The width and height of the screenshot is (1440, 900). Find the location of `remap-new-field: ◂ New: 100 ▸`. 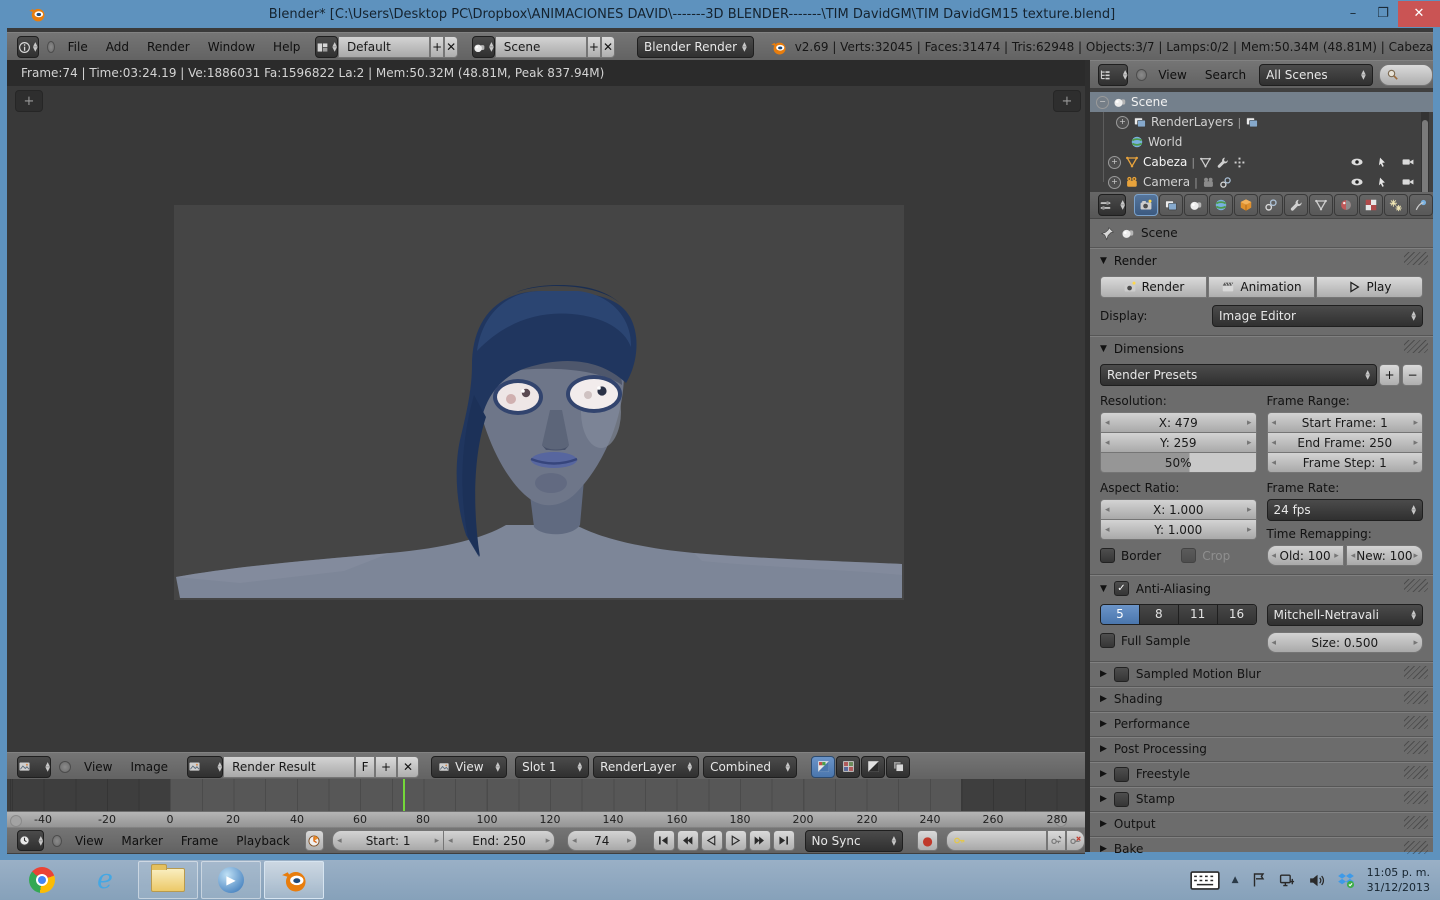

remap-new-field: ◂ New: 100 ▸ is located at coordinates (1384, 555).